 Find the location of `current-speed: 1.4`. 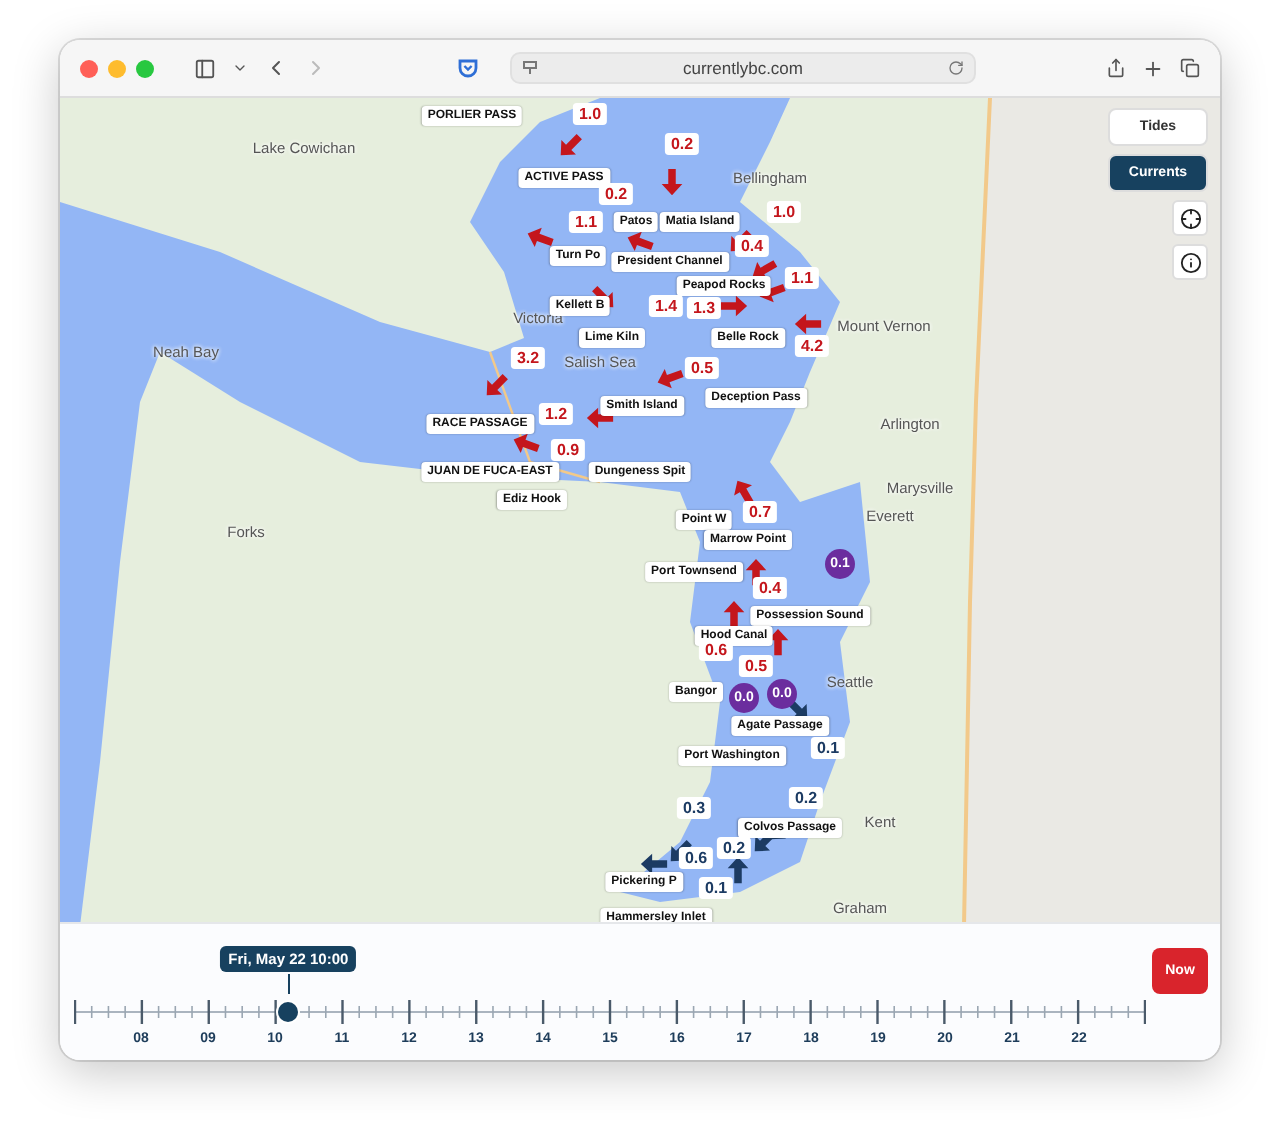

current-speed: 1.4 is located at coordinates (666, 306).